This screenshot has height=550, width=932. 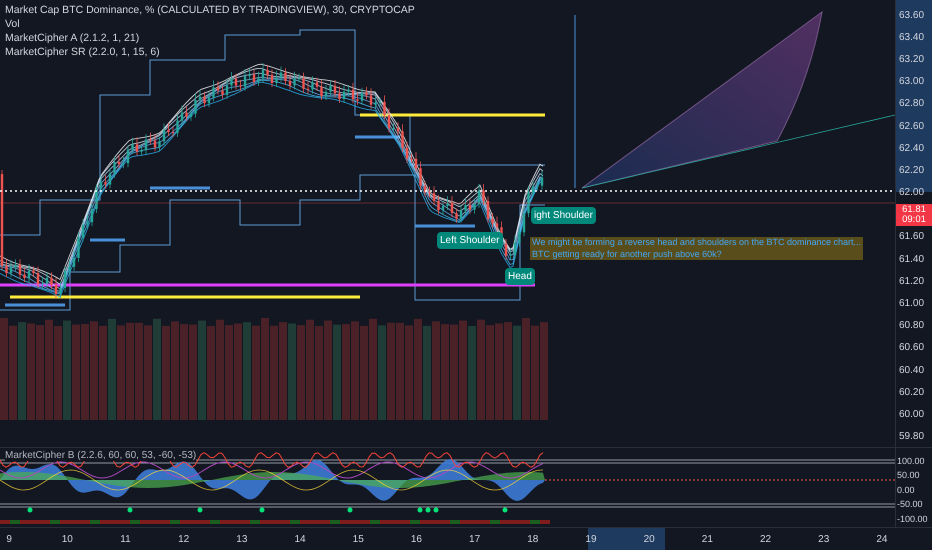 What do you see at coordinates (72, 38) in the screenshot?
I see `indicator-label: MarketCipher A (2.1.2, 1, 21)` at bounding box center [72, 38].